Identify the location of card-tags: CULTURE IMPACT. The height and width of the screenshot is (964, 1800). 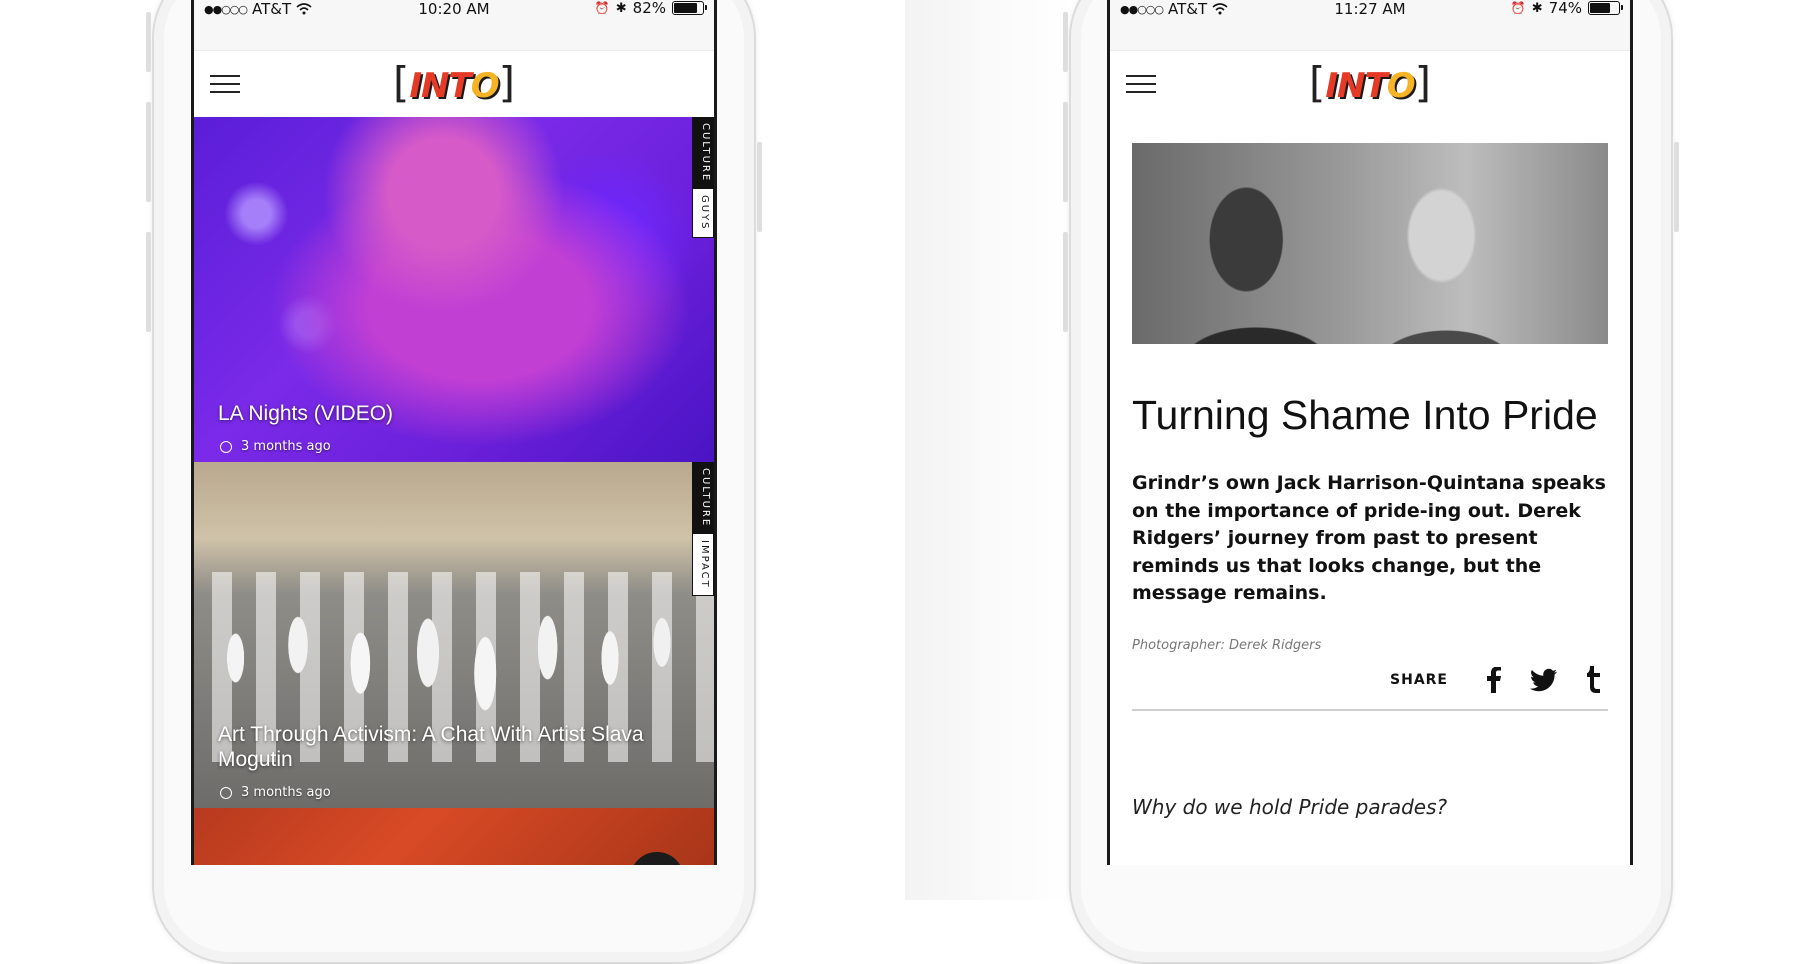
(703, 529).